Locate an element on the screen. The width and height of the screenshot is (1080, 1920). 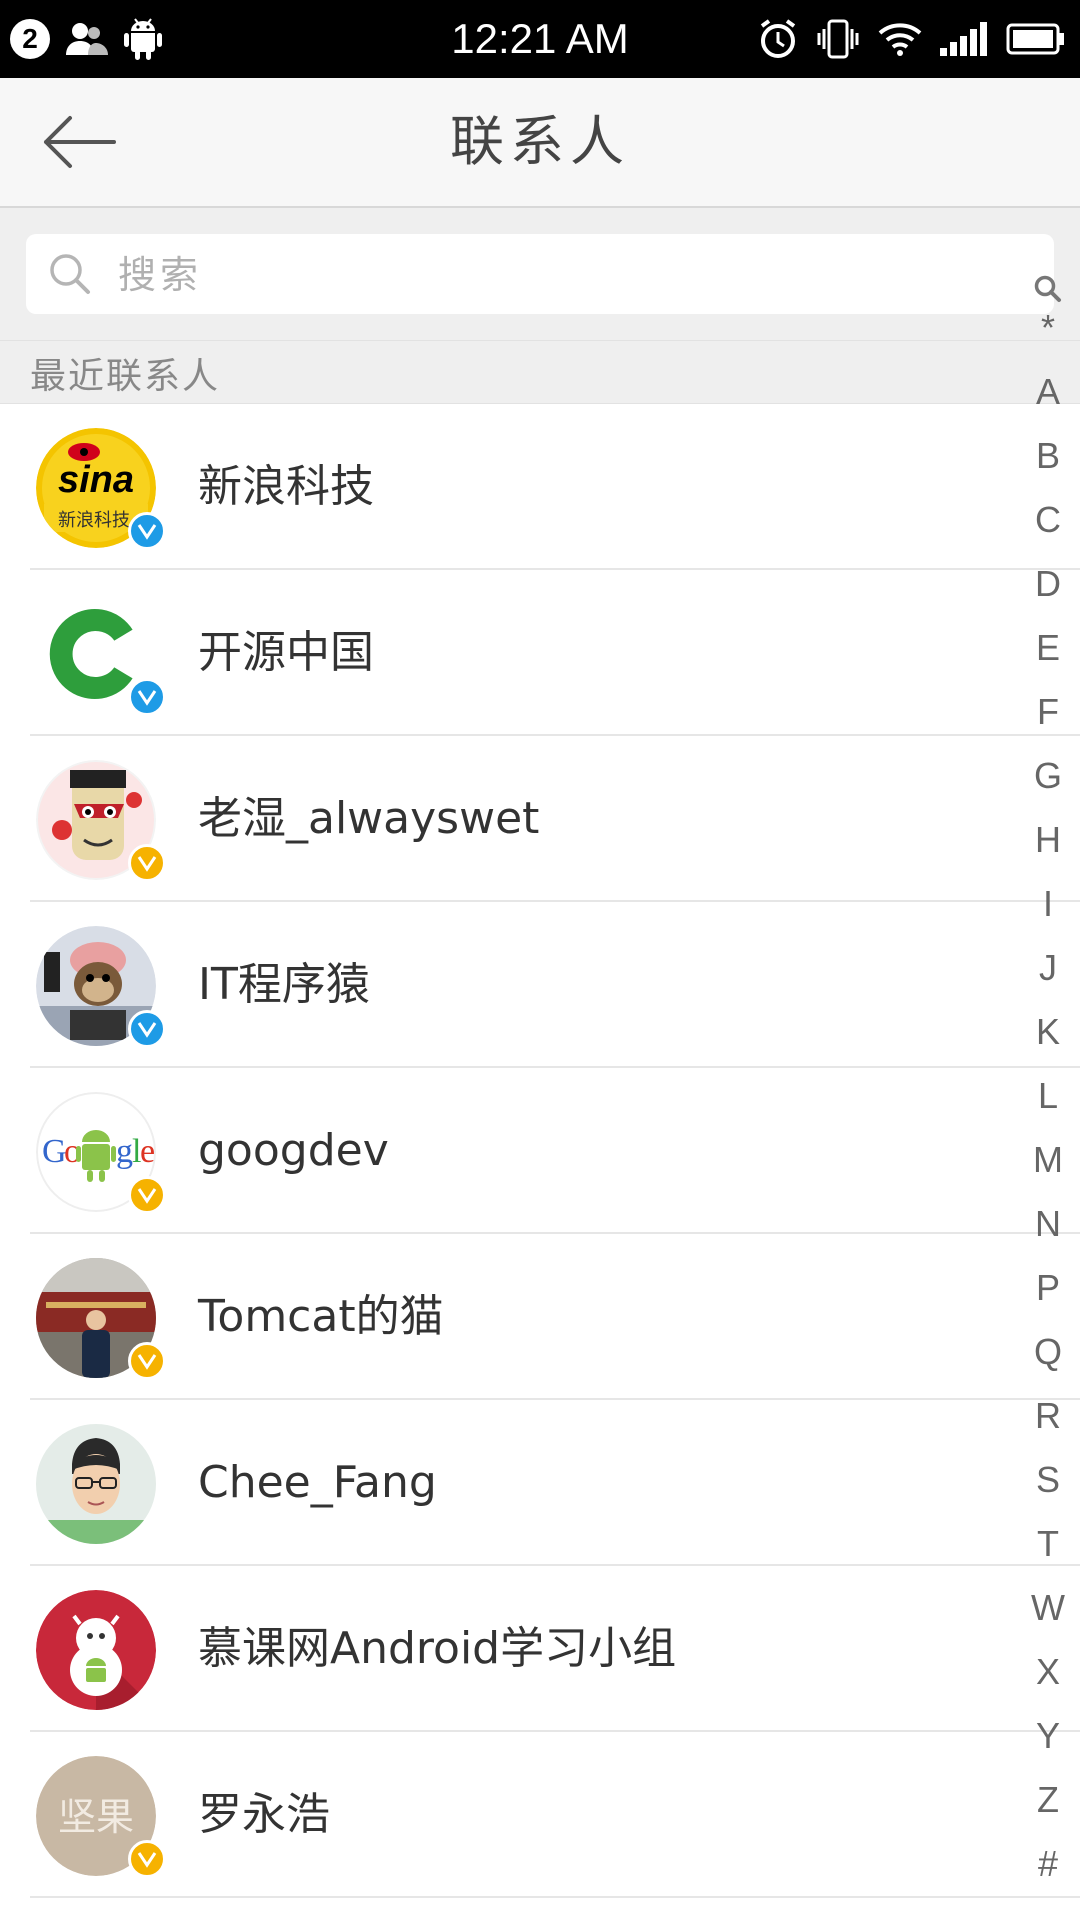
action-bar: 联系人 is located at coordinates (540, 143).